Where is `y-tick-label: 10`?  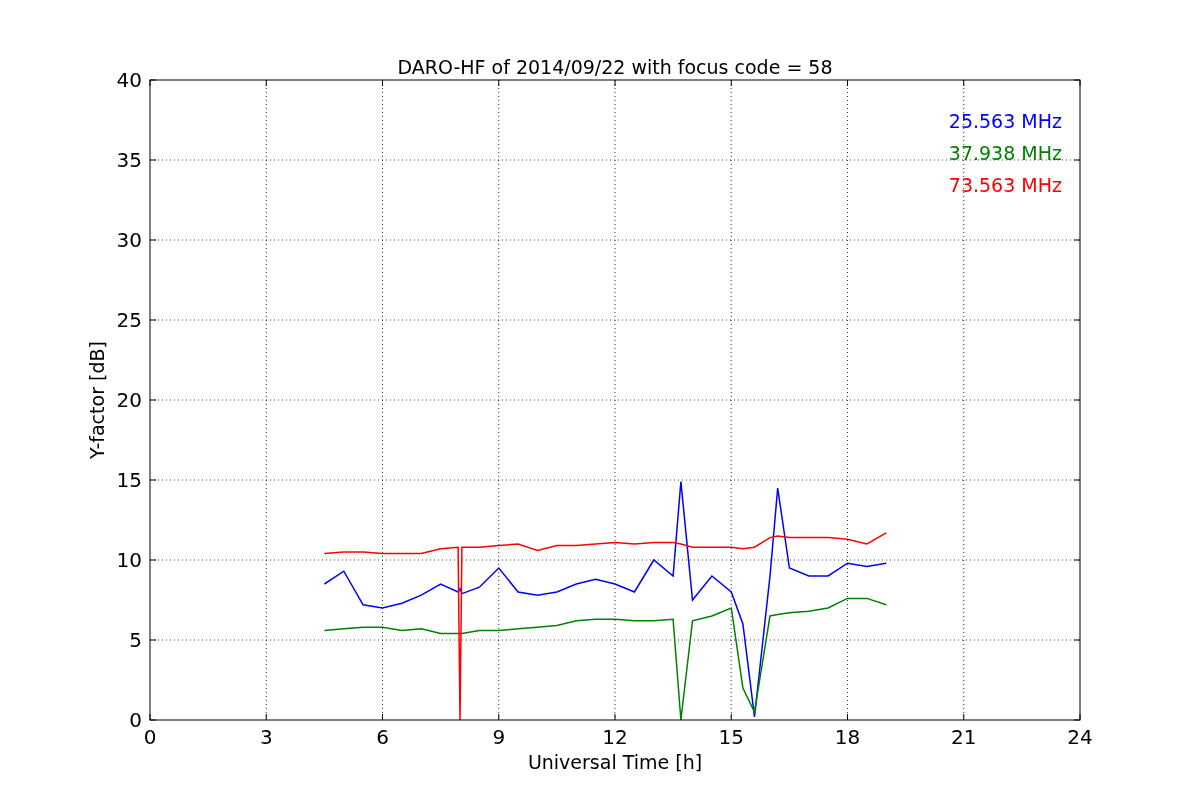 y-tick-label: 10 is located at coordinates (129, 560).